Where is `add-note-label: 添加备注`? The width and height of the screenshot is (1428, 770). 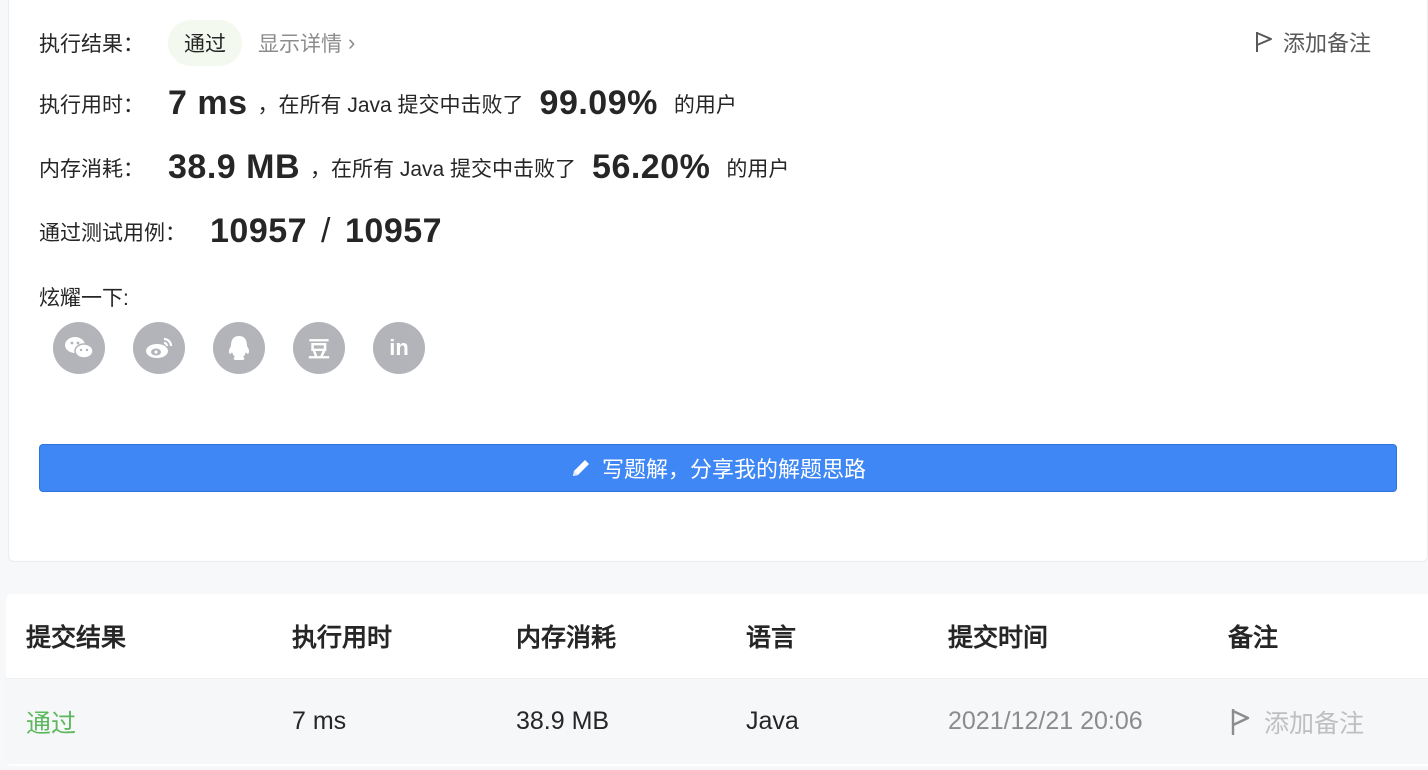 add-note-label: 添加备注 is located at coordinates (1326, 43).